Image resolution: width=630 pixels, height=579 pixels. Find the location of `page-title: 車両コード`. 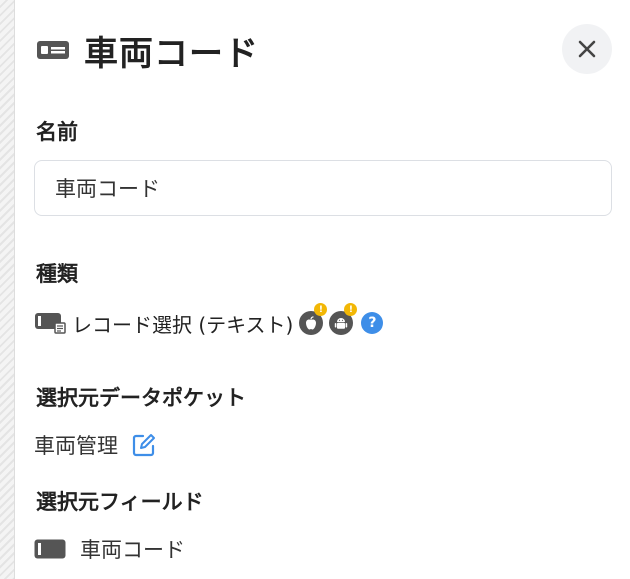

page-title: 車両コード is located at coordinates (171, 53).